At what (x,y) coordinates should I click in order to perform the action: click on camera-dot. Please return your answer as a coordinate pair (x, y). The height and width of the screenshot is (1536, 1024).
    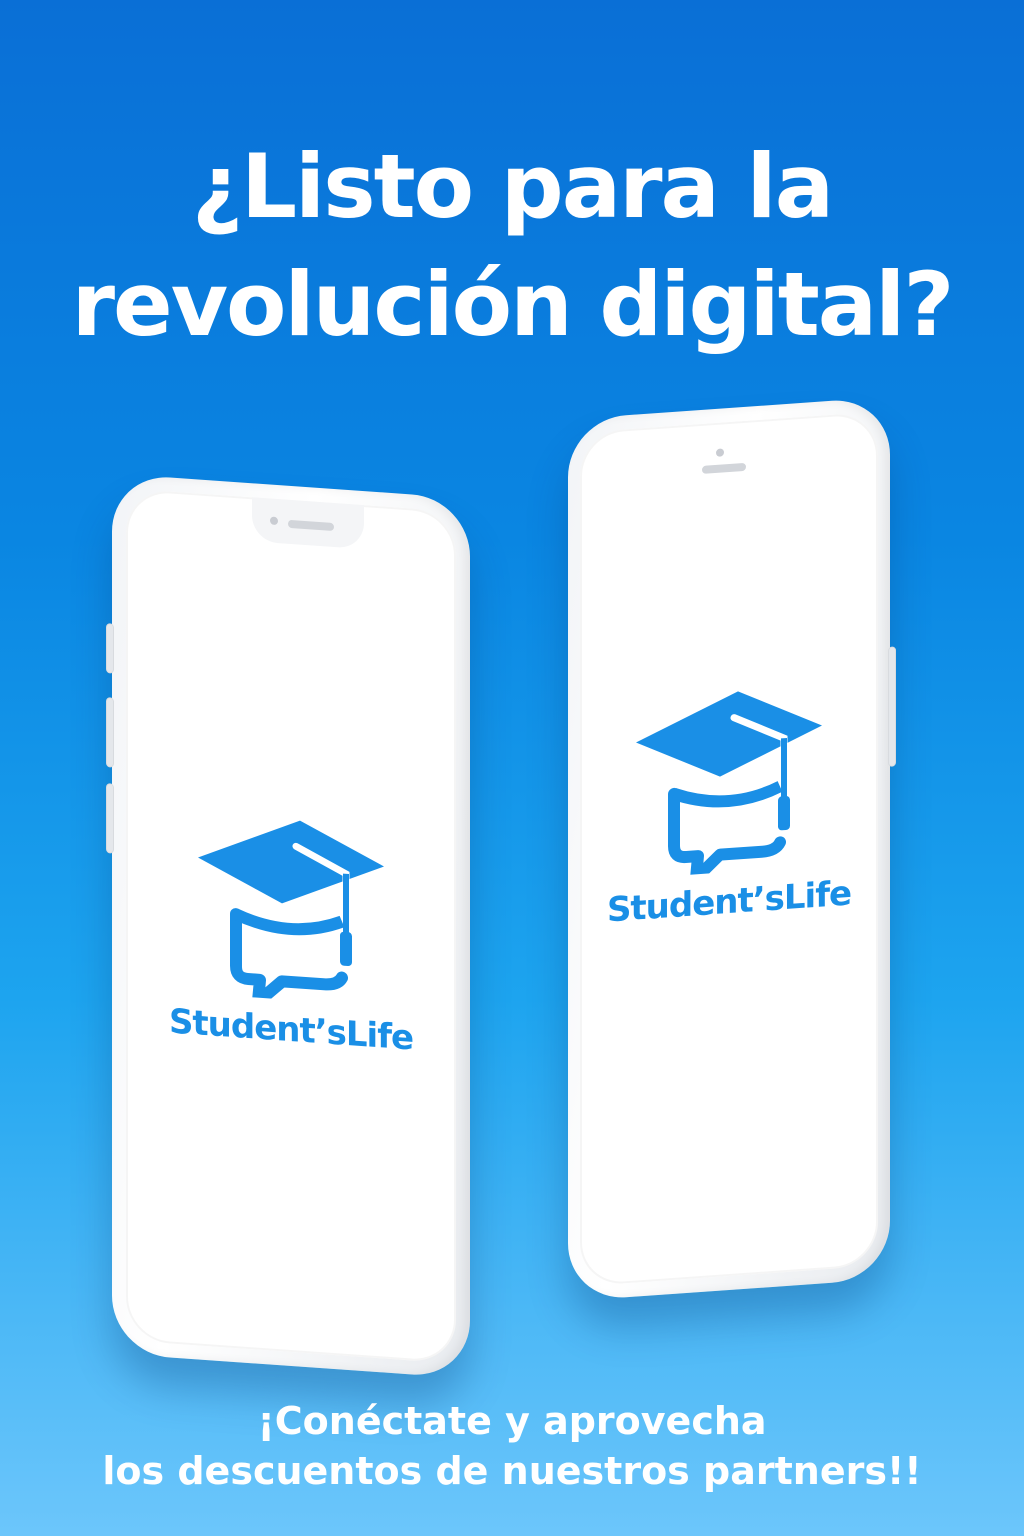
    Looking at the image, I should click on (274, 521).